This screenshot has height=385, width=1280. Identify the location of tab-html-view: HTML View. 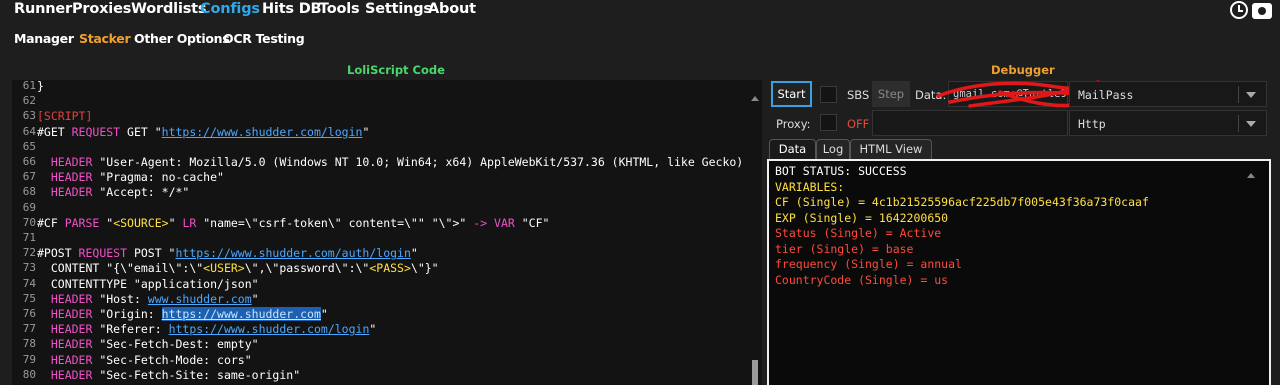
(891, 149).